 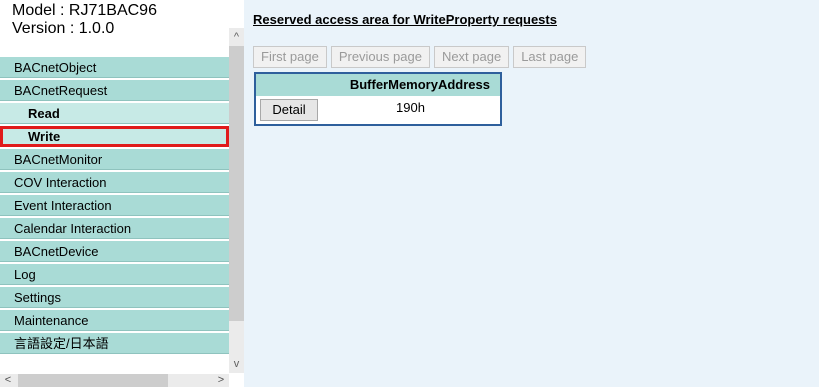 What do you see at coordinates (114, 343) in the screenshot?
I see `menu-item-language: 言語設定/日本語` at bounding box center [114, 343].